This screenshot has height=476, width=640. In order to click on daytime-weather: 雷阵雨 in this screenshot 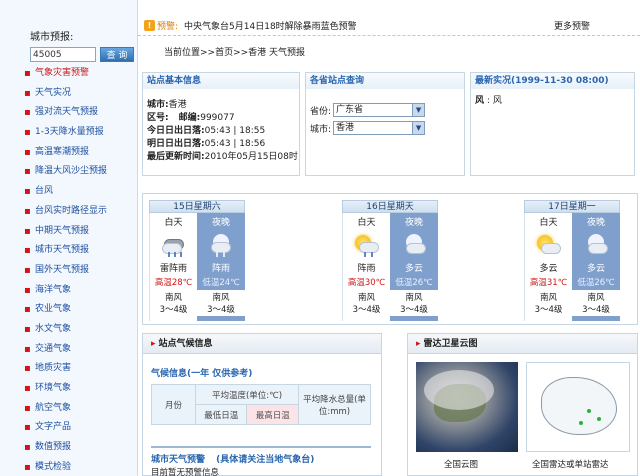, I will do `click(173, 269)`.